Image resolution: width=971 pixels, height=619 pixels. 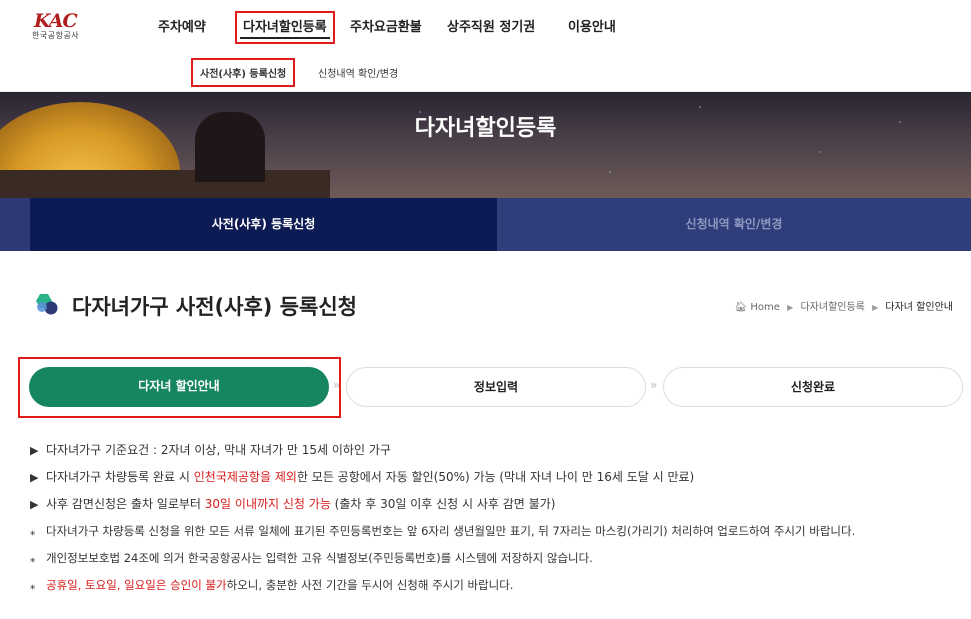 What do you see at coordinates (285, 27) in the screenshot?
I see `nav-multichild-discount: 다자녀할인등록` at bounding box center [285, 27].